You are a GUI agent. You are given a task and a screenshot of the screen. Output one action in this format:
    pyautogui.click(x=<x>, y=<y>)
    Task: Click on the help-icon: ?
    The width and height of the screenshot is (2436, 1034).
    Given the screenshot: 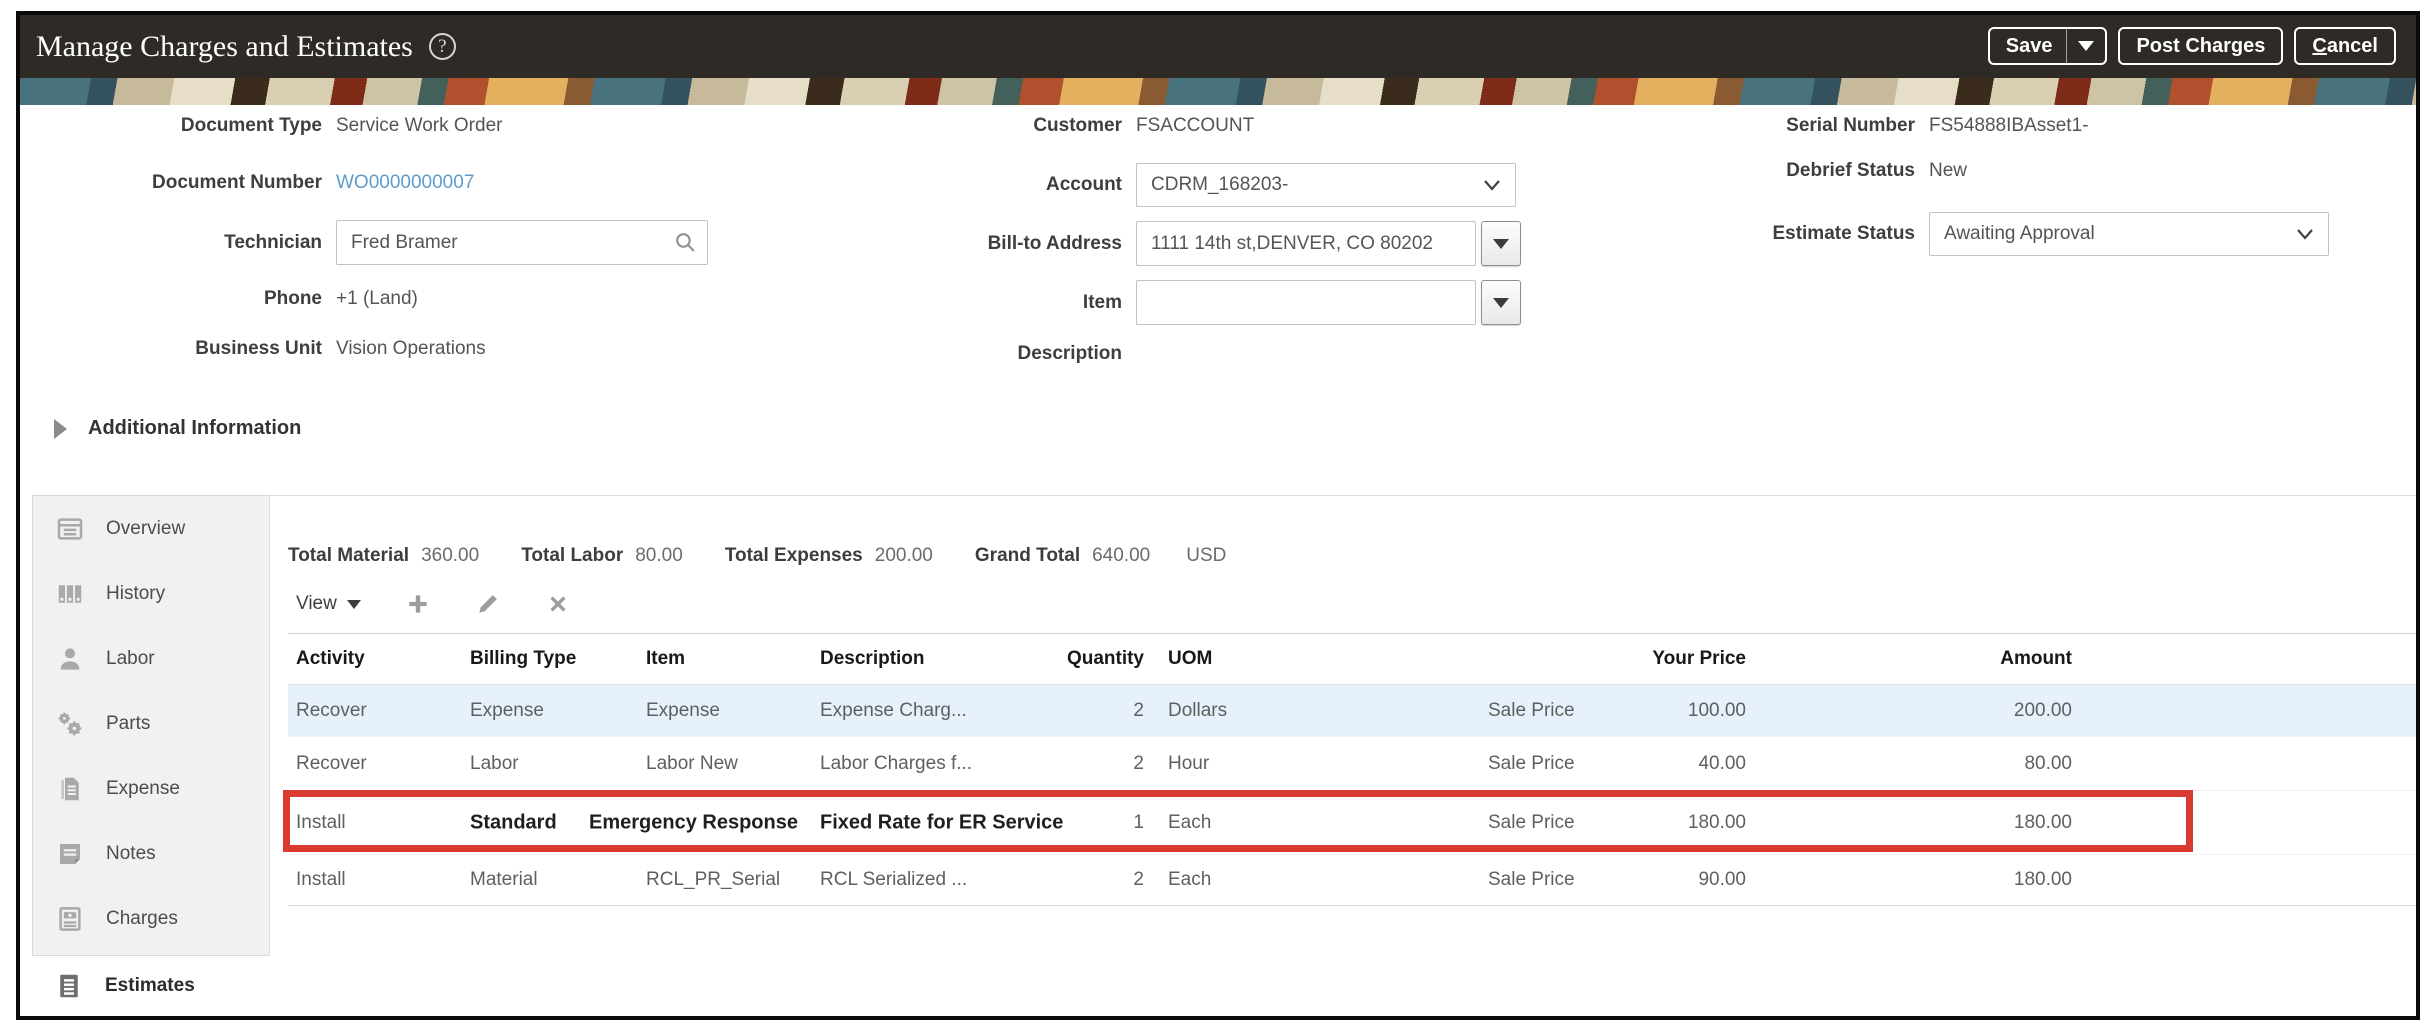 What is the action you would take?
    pyautogui.click(x=442, y=46)
    